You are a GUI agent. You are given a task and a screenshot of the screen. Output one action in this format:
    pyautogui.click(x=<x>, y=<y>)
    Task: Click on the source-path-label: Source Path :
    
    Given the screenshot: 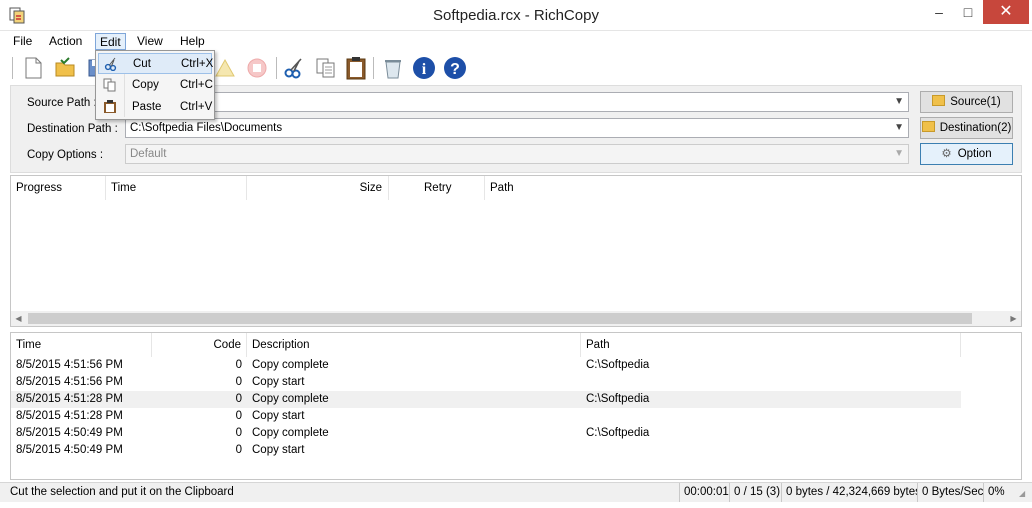 What is the action you would take?
    pyautogui.click(x=62, y=103)
    